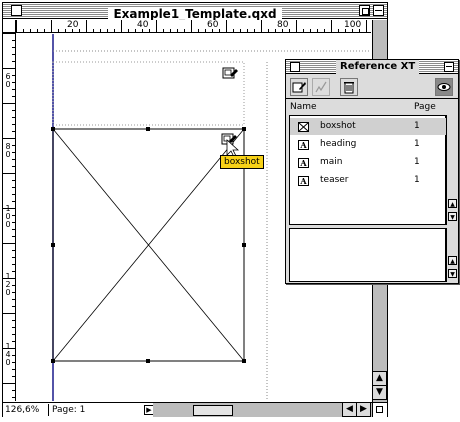  Describe the element at coordinates (364, 10) in the screenshot. I see `zoom-box` at that location.